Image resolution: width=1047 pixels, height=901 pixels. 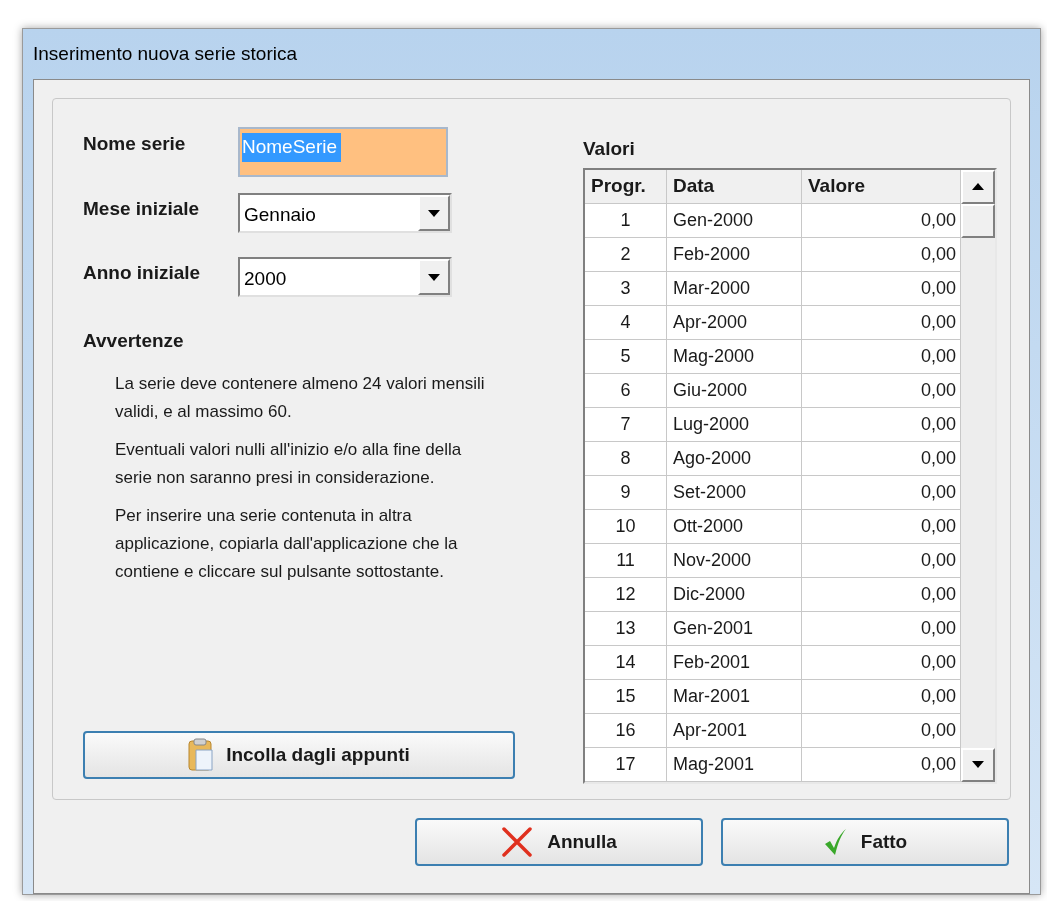 What do you see at coordinates (517, 842) in the screenshot?
I see `close-icon` at bounding box center [517, 842].